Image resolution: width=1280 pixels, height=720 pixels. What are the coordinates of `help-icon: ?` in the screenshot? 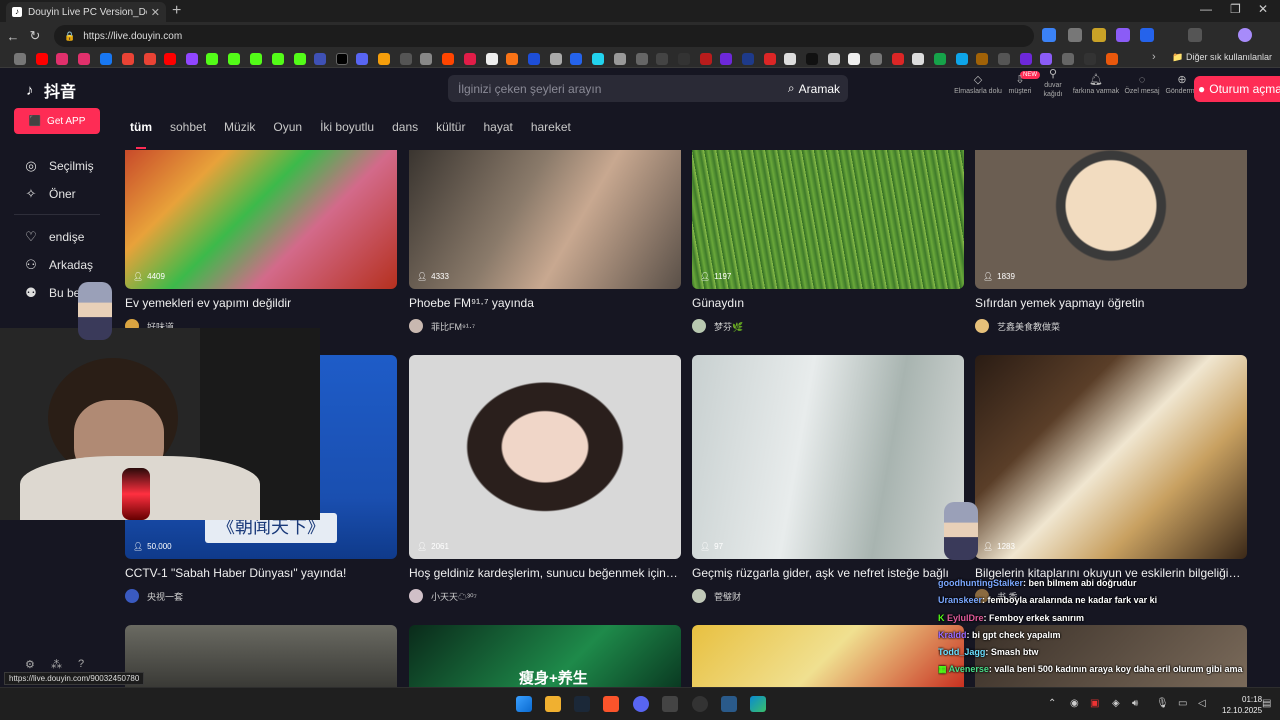 It's located at (81, 664).